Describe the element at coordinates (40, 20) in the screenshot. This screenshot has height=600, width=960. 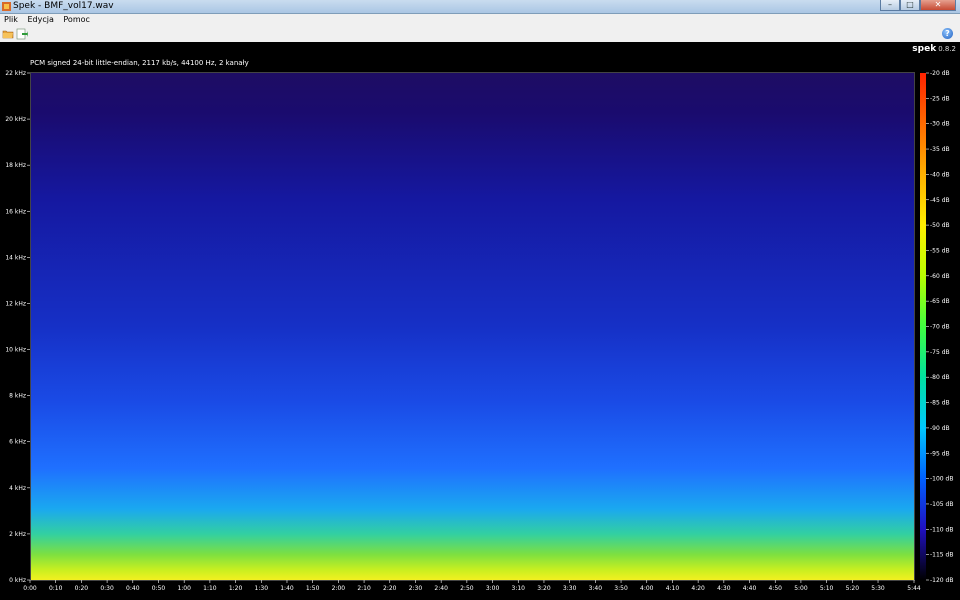
I see `menu-edit: Edycja` at that location.